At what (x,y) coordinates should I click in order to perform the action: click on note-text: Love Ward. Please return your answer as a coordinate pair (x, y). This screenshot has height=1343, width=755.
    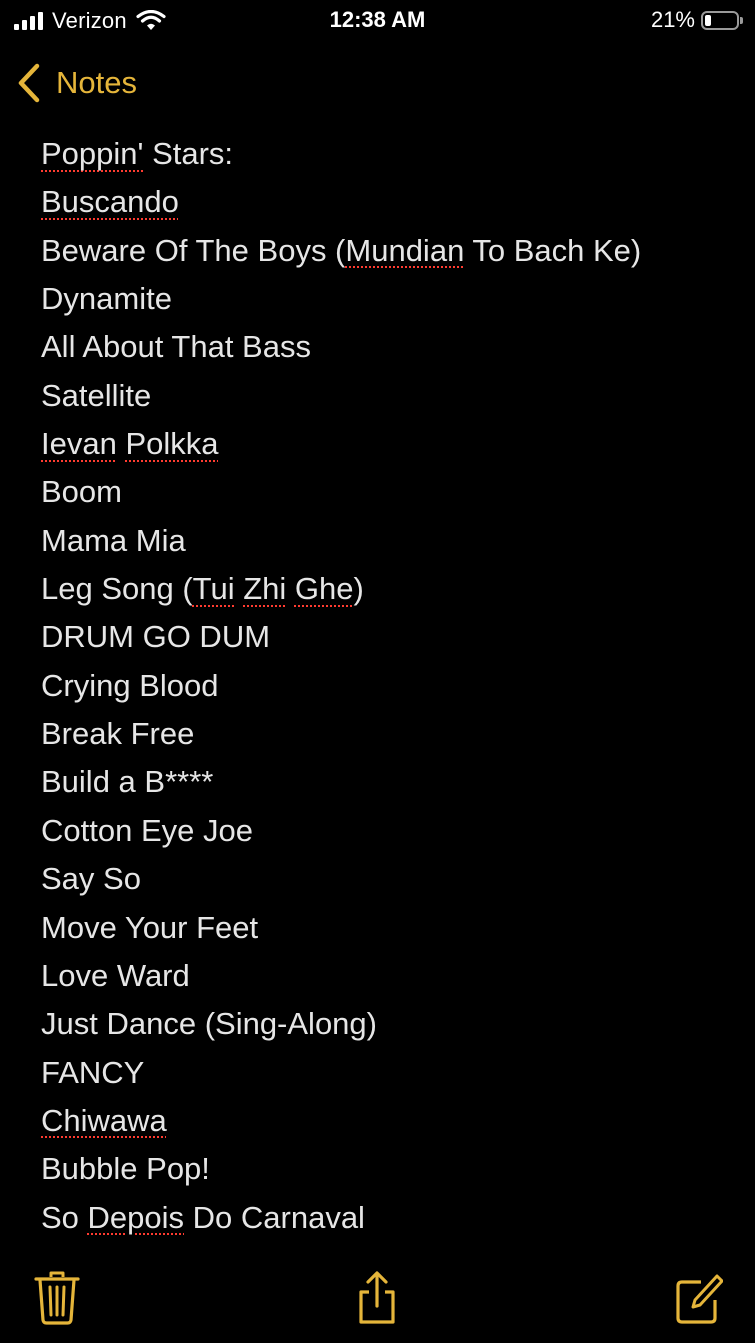
    Looking at the image, I should click on (115, 975).